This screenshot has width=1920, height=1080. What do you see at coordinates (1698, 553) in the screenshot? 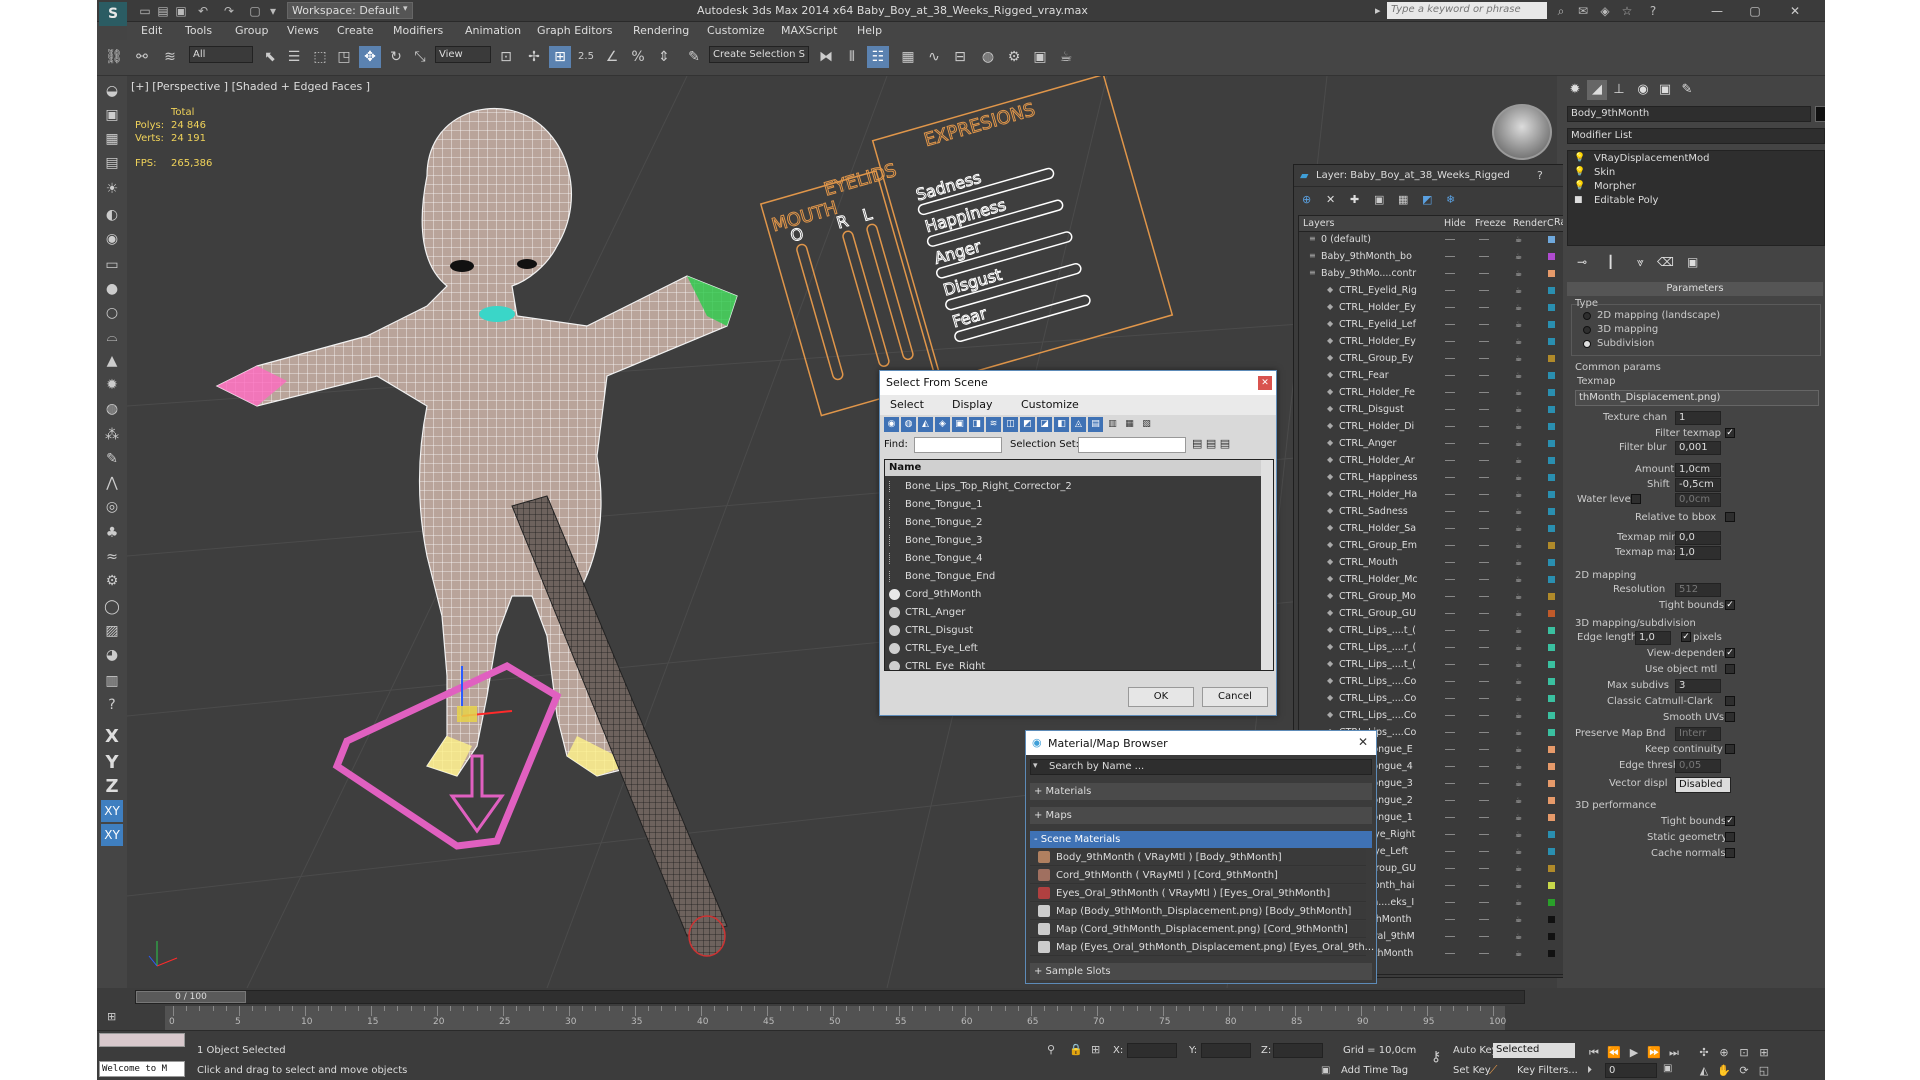
I see `texmap-max-spinner: 1,0` at bounding box center [1698, 553].